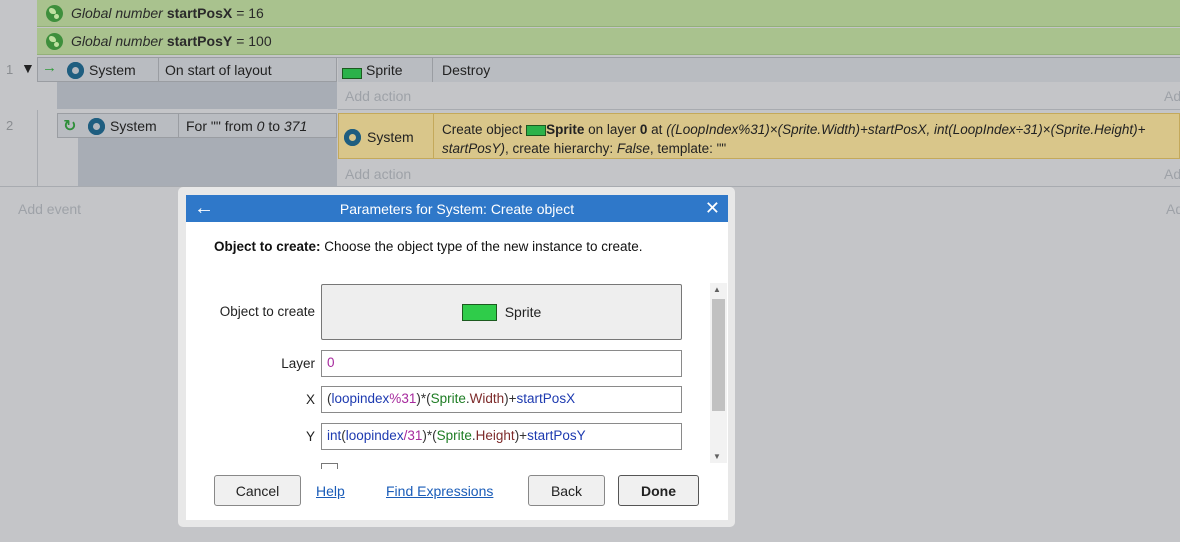 The height and width of the screenshot is (542, 1180). Describe the element at coordinates (501, 399) in the screenshot. I see `x-expression-input: (loopindex%31)*(Sprite.Width)+startPosX` at that location.